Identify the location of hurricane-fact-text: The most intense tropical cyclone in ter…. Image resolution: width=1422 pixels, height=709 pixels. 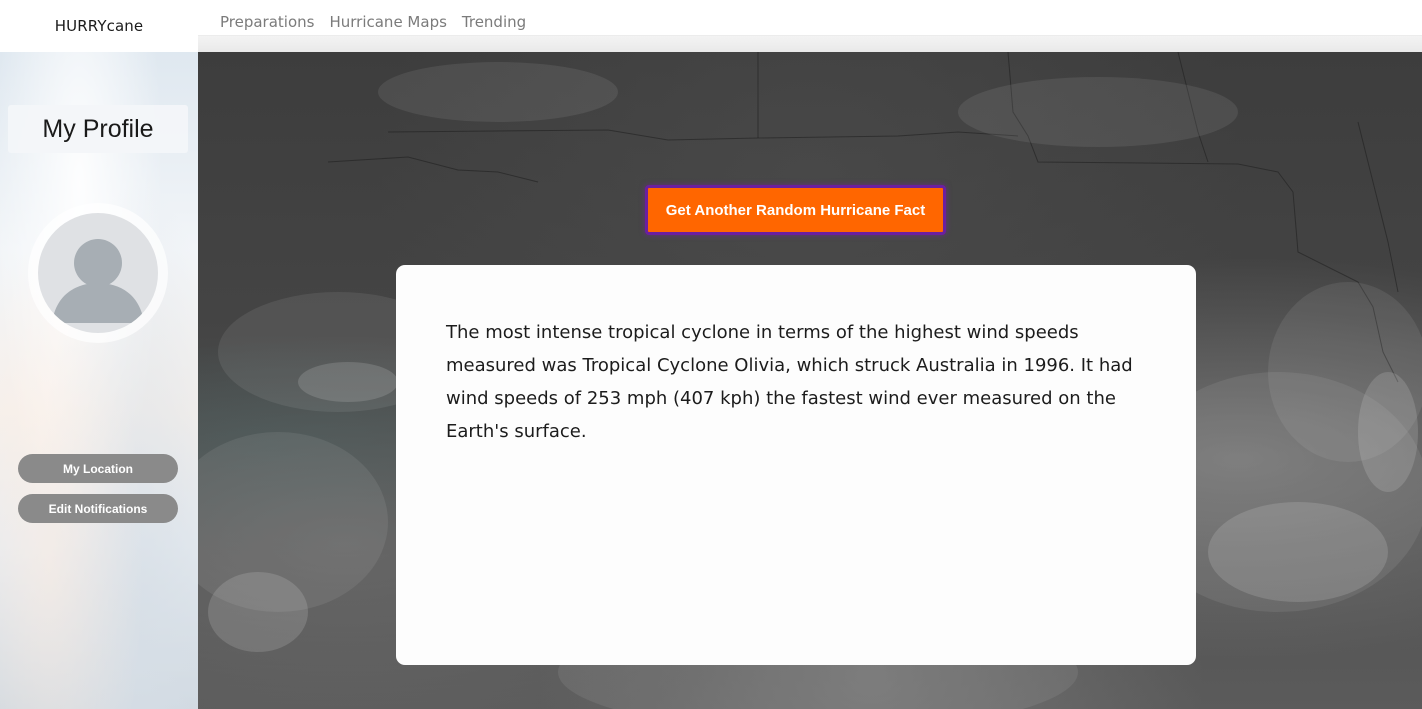
(789, 382).